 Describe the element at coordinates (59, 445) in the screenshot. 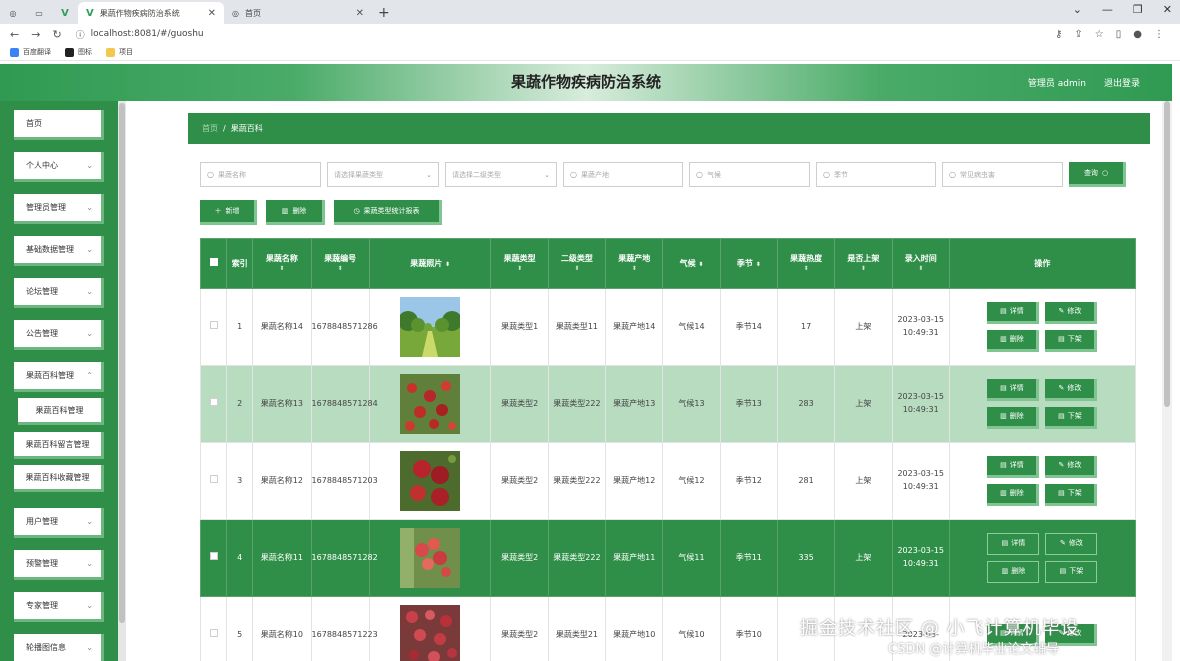

I see `sidebar-sub-comments: 果蔬百科留言管理` at that location.